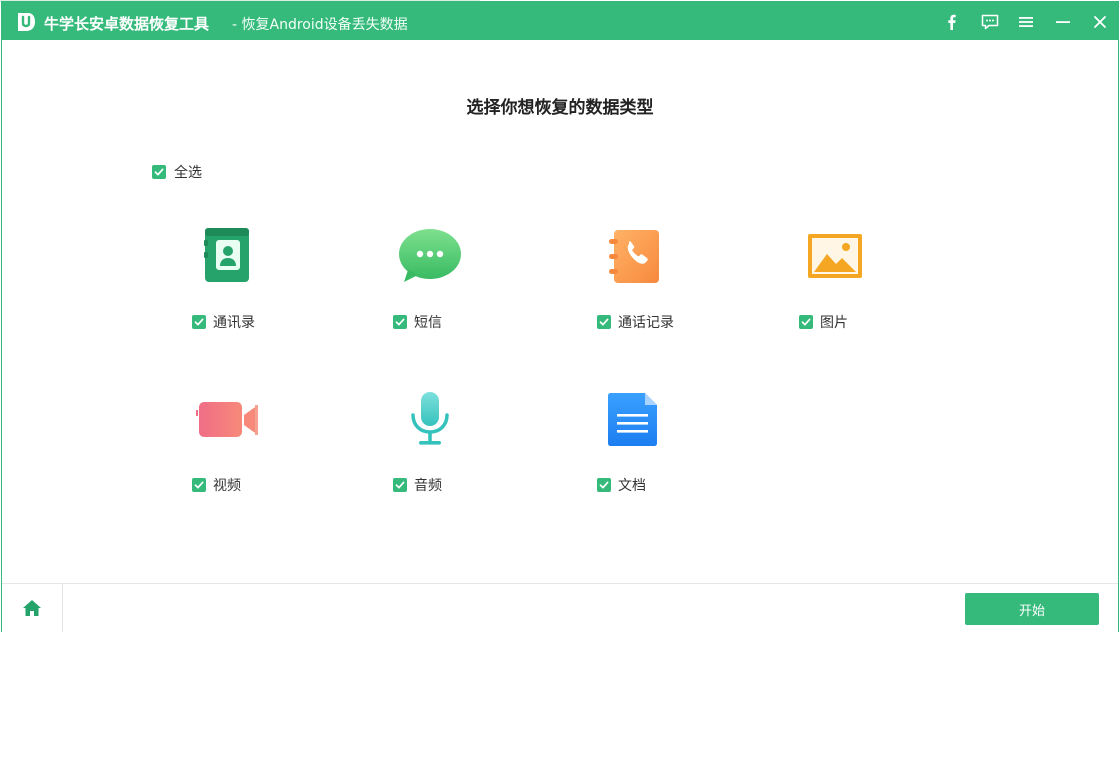 The height and width of the screenshot is (760, 1120). I want to click on facebook-button, so click(952, 22).